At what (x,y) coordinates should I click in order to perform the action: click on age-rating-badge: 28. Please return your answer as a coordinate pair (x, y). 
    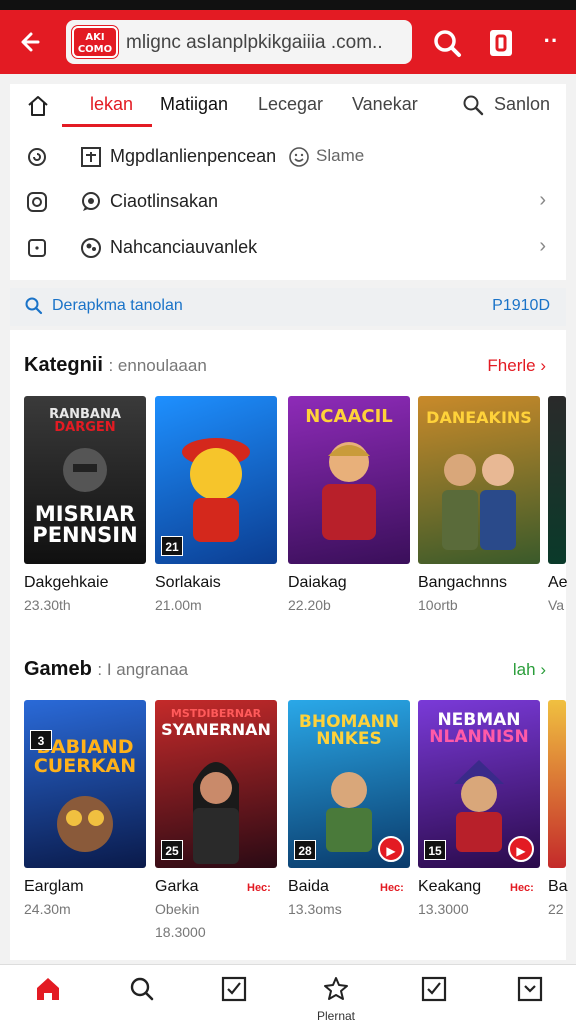
    Looking at the image, I should click on (305, 850).